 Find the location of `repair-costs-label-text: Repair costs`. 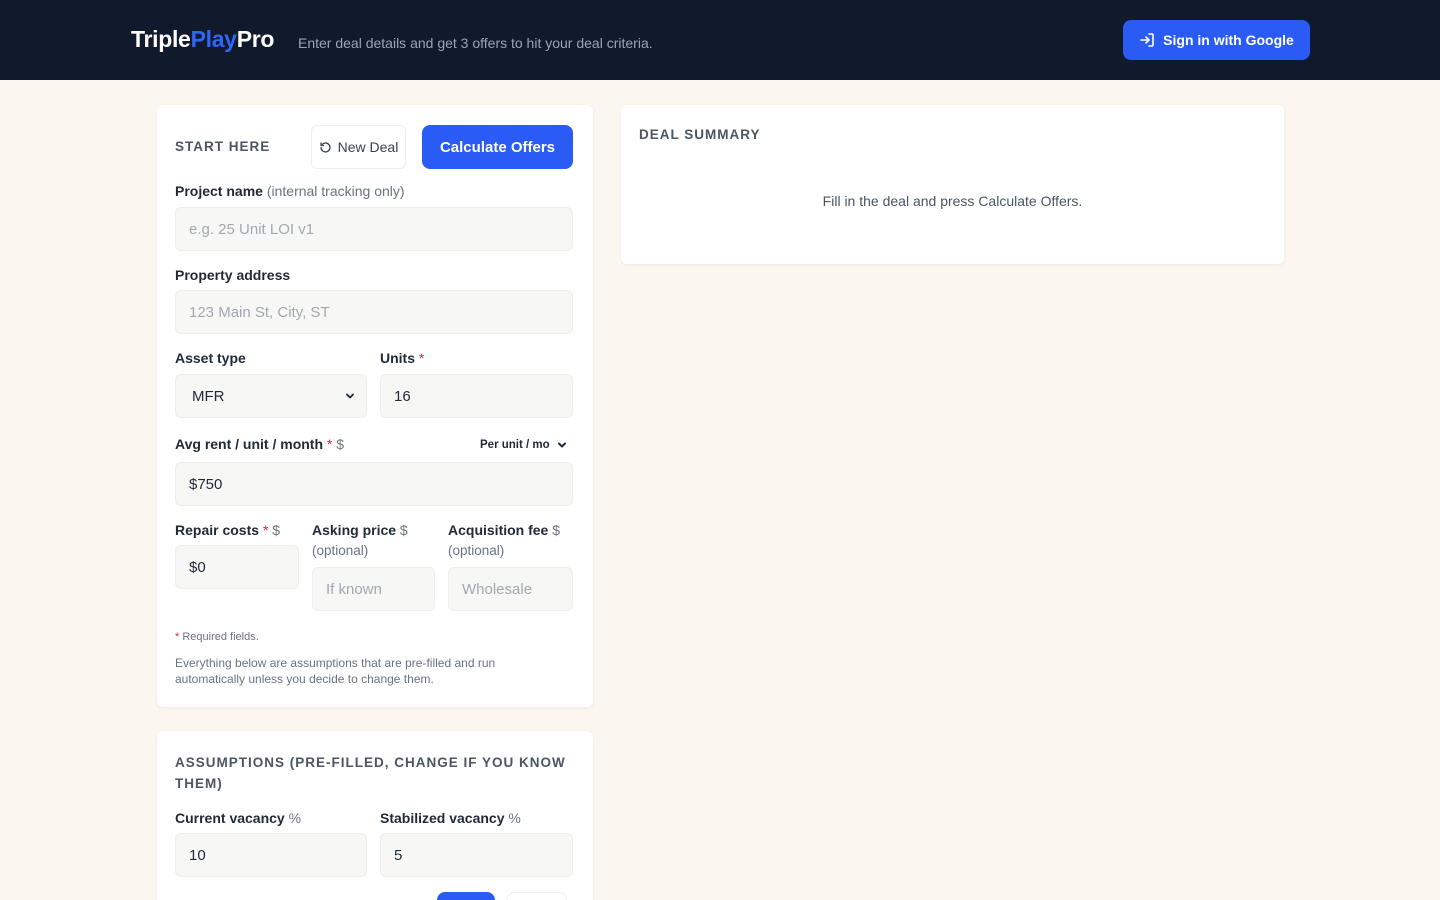

repair-costs-label-text: Repair costs is located at coordinates (217, 530).